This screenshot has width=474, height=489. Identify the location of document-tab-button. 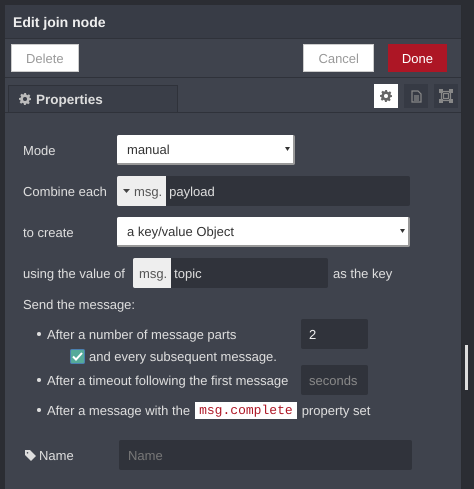
(416, 96).